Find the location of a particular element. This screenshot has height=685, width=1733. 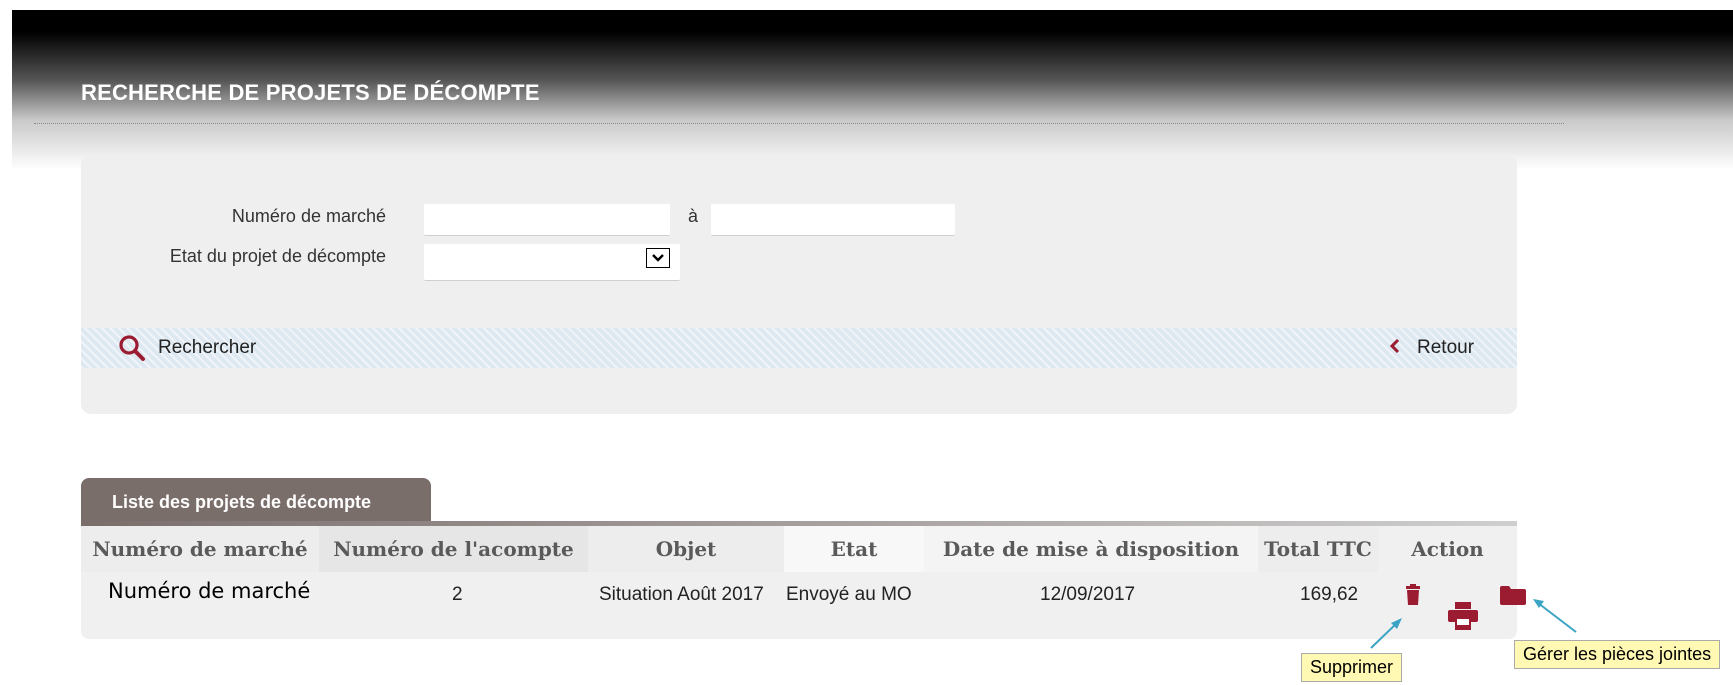

annotation-arrows is located at coordinates (1473, 624).